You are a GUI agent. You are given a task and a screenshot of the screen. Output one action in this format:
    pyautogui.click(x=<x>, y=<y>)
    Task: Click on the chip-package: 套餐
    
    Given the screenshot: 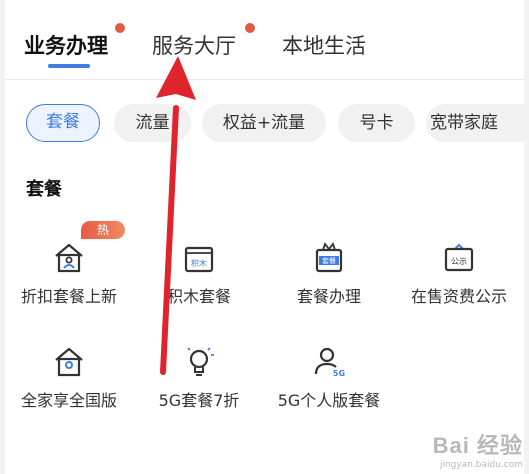 What is the action you would take?
    pyautogui.click(x=63, y=123)
    